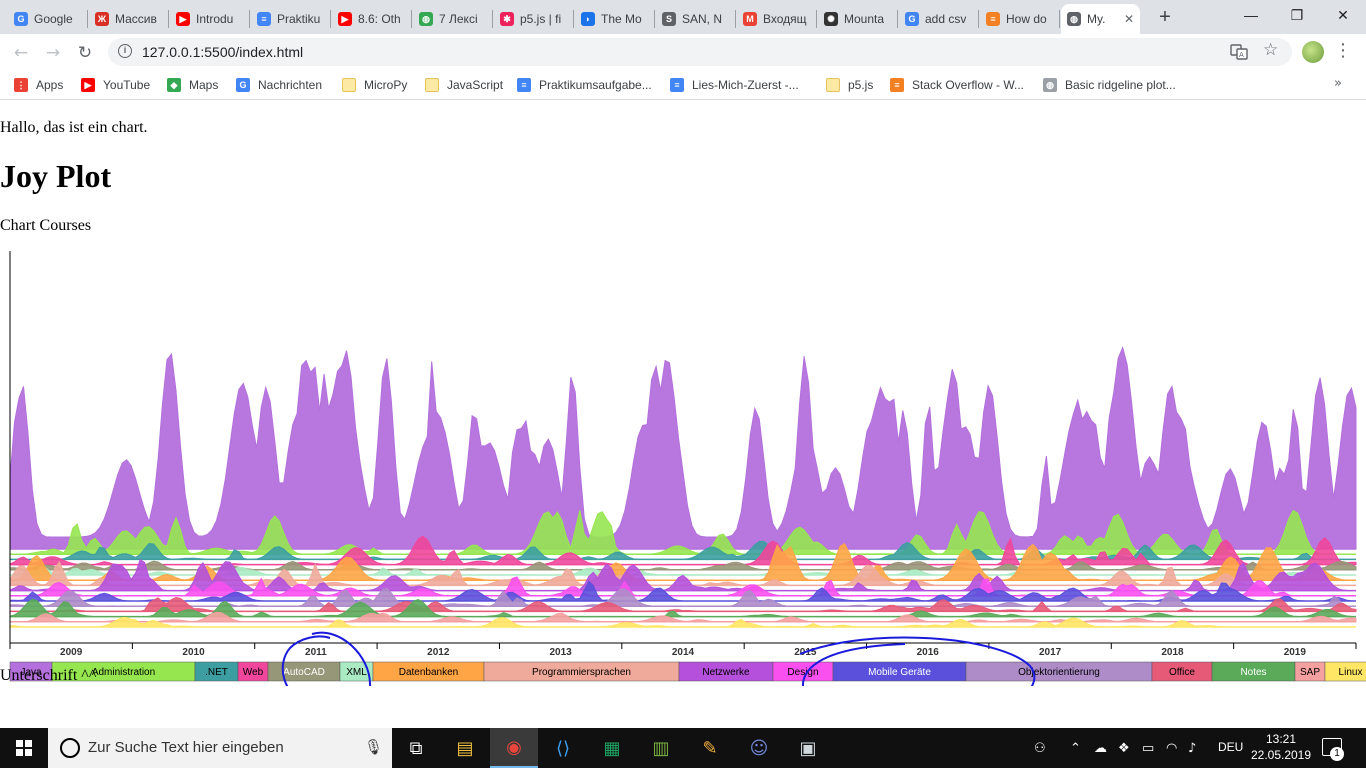  What do you see at coordinates (85, 53) in the screenshot?
I see `reload-icon: ↻` at bounding box center [85, 53].